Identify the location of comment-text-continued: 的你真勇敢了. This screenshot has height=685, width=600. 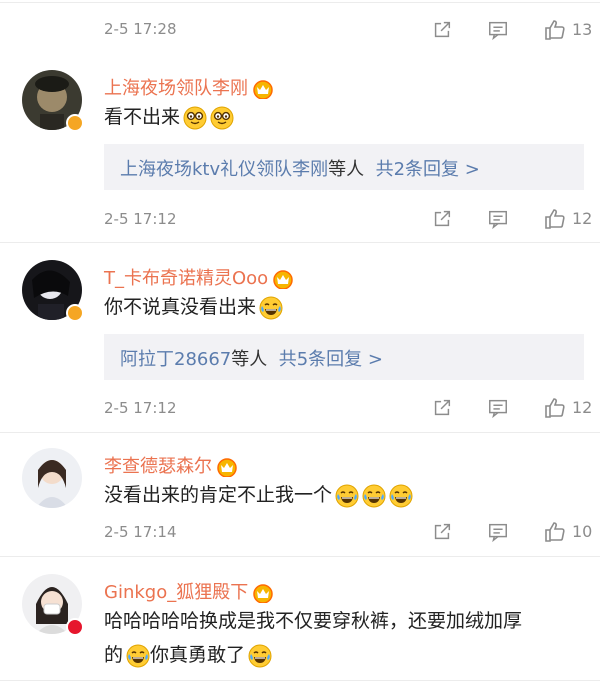
(188, 655).